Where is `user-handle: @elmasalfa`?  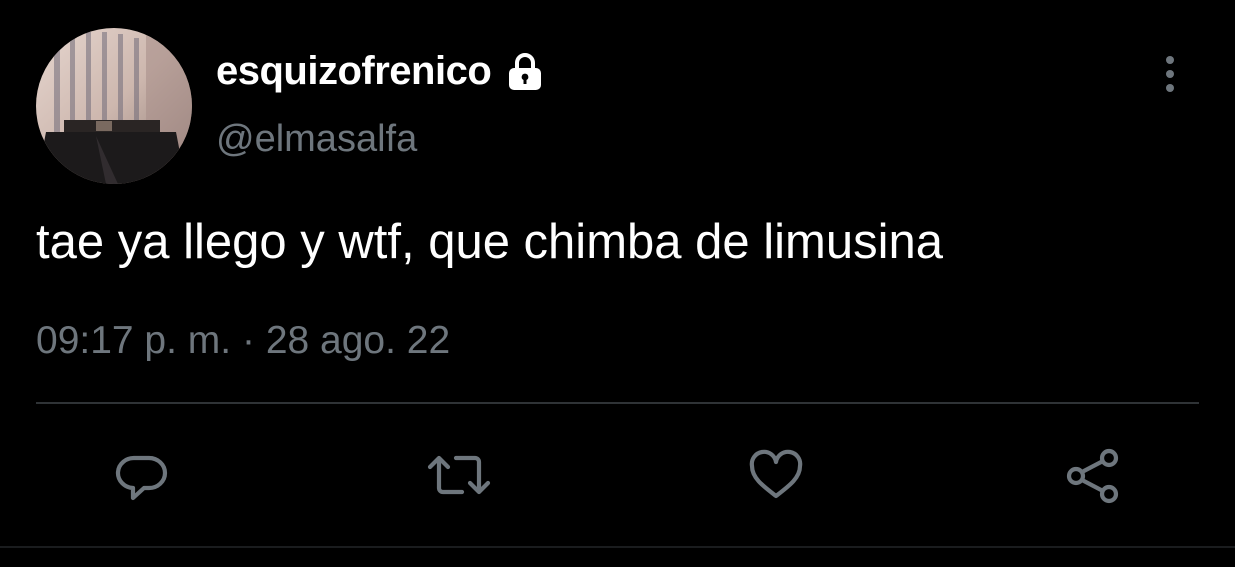 user-handle: @elmasalfa is located at coordinates (316, 139).